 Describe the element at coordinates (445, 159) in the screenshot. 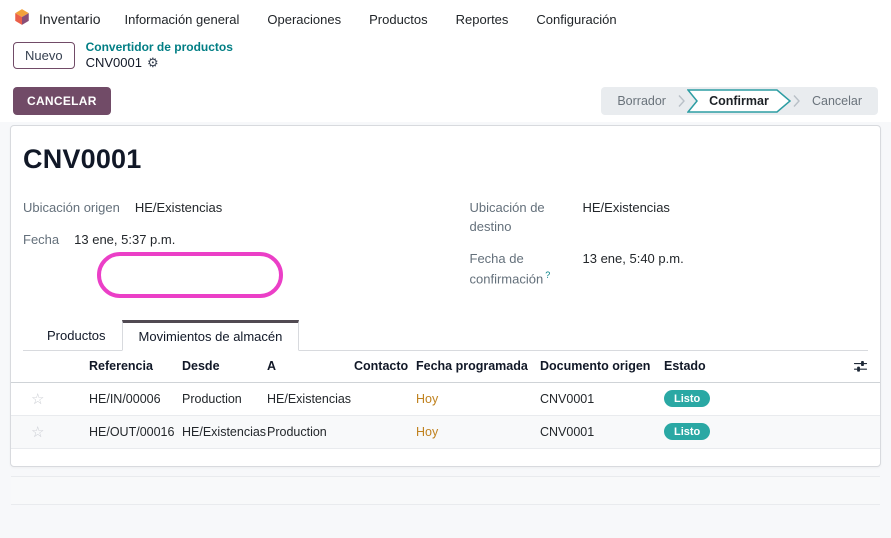

I see `record-title: CNV0001` at that location.